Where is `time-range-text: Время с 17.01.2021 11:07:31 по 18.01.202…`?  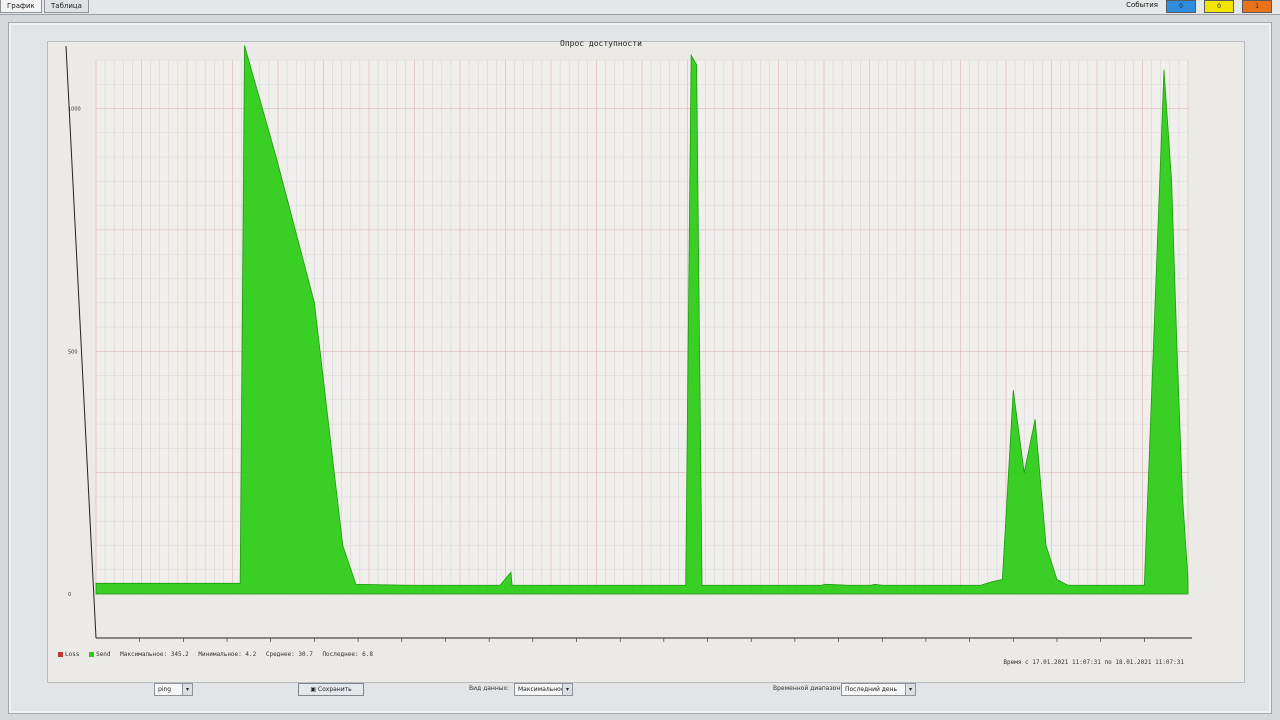 time-range-text: Время с 17.01.2021 11:07:31 по 18.01.202… is located at coordinates (1093, 662).